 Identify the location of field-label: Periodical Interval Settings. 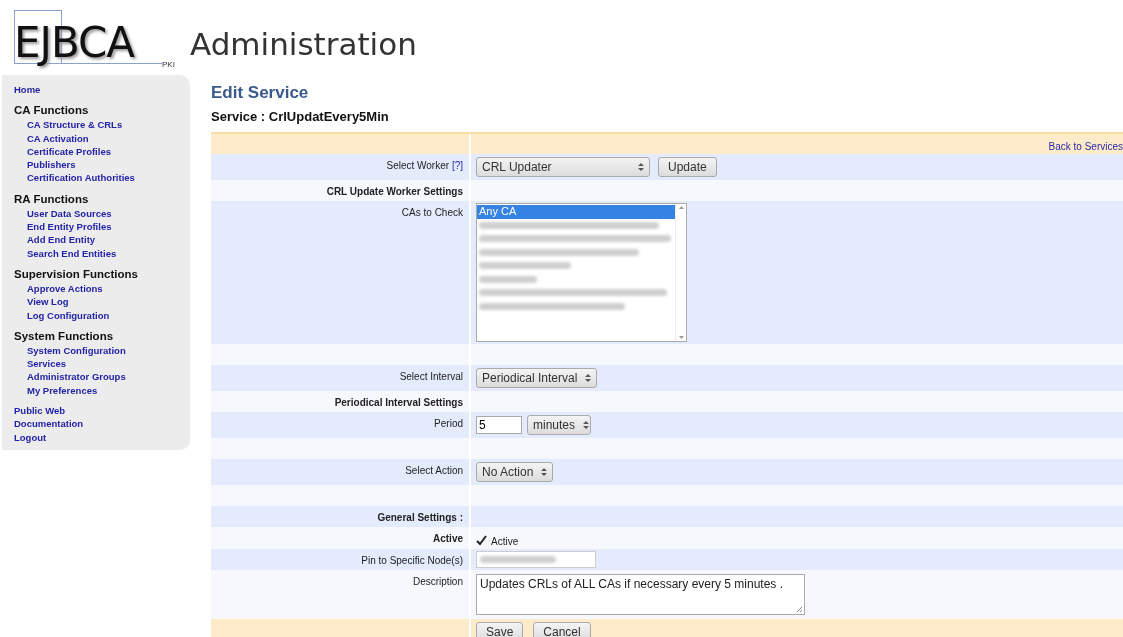
(398, 403).